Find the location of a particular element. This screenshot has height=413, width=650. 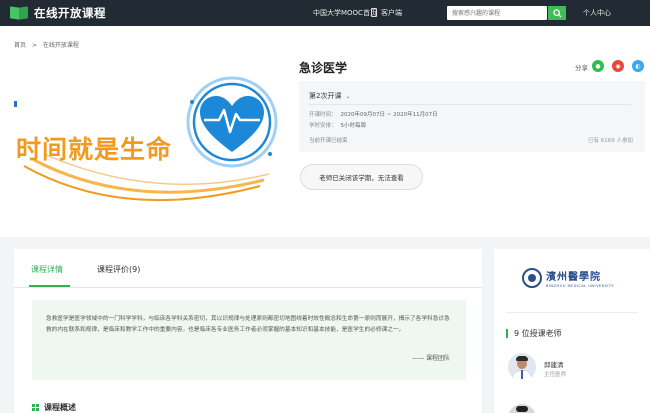

profile-link: 个人中心 is located at coordinates (597, 13).